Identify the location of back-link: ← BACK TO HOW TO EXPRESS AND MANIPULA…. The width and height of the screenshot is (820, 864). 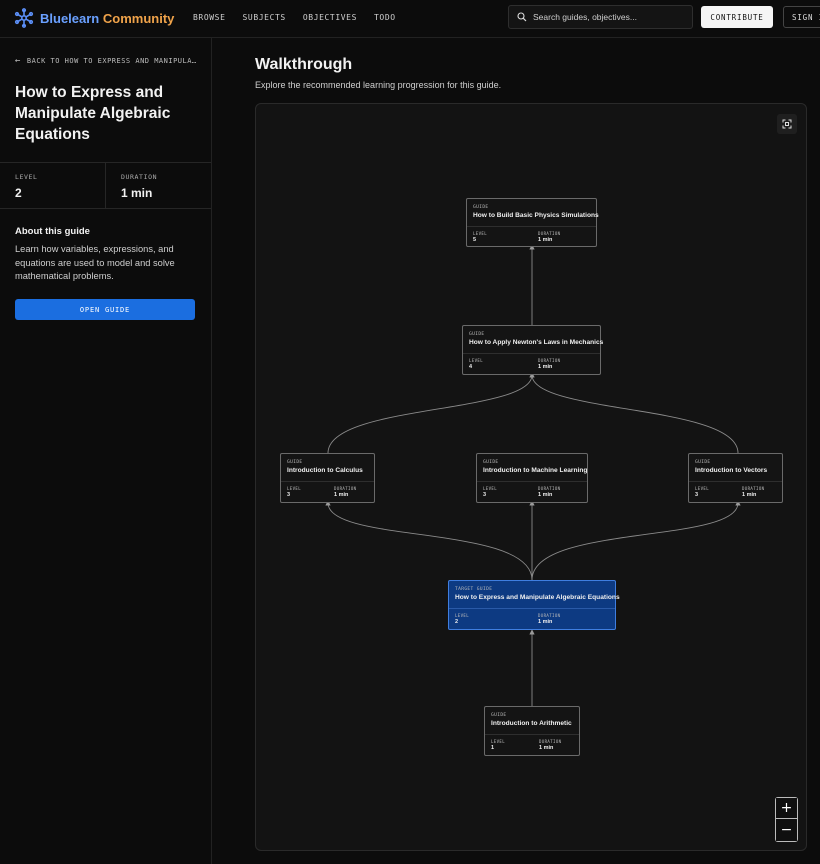
(106, 61).